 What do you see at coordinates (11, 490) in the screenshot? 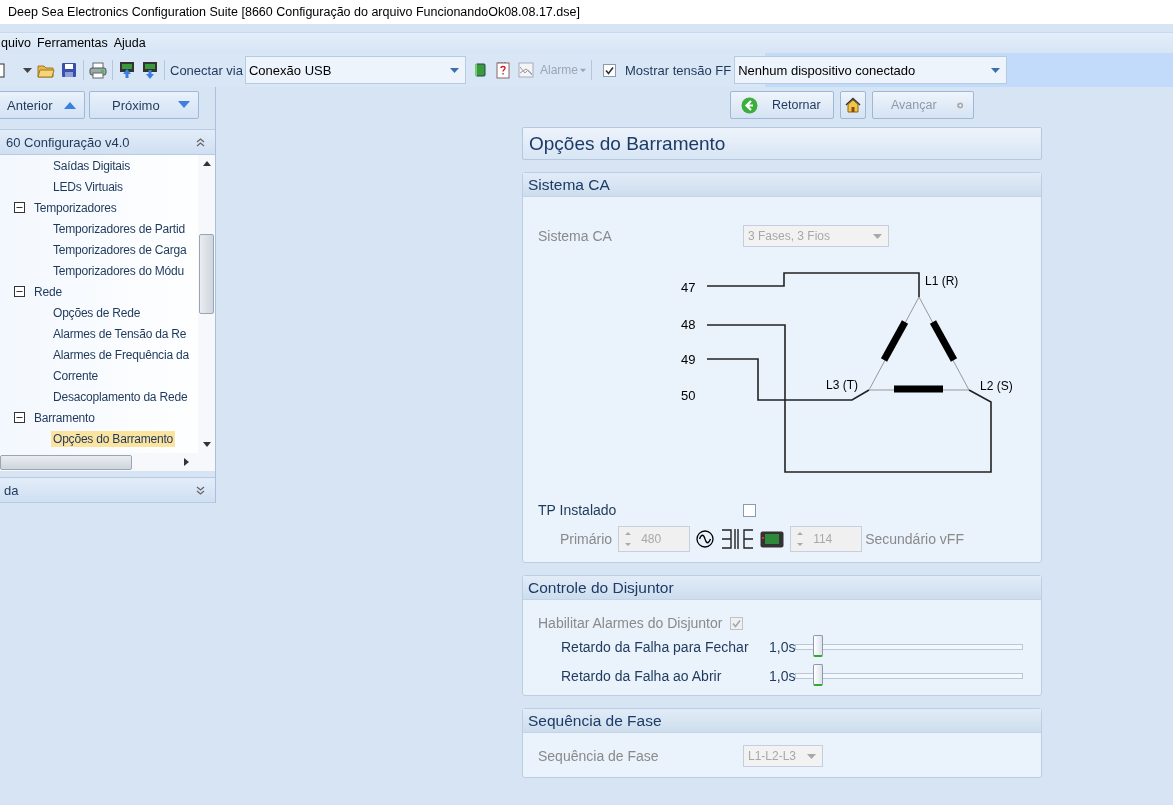
I see `panel-title: da` at bounding box center [11, 490].